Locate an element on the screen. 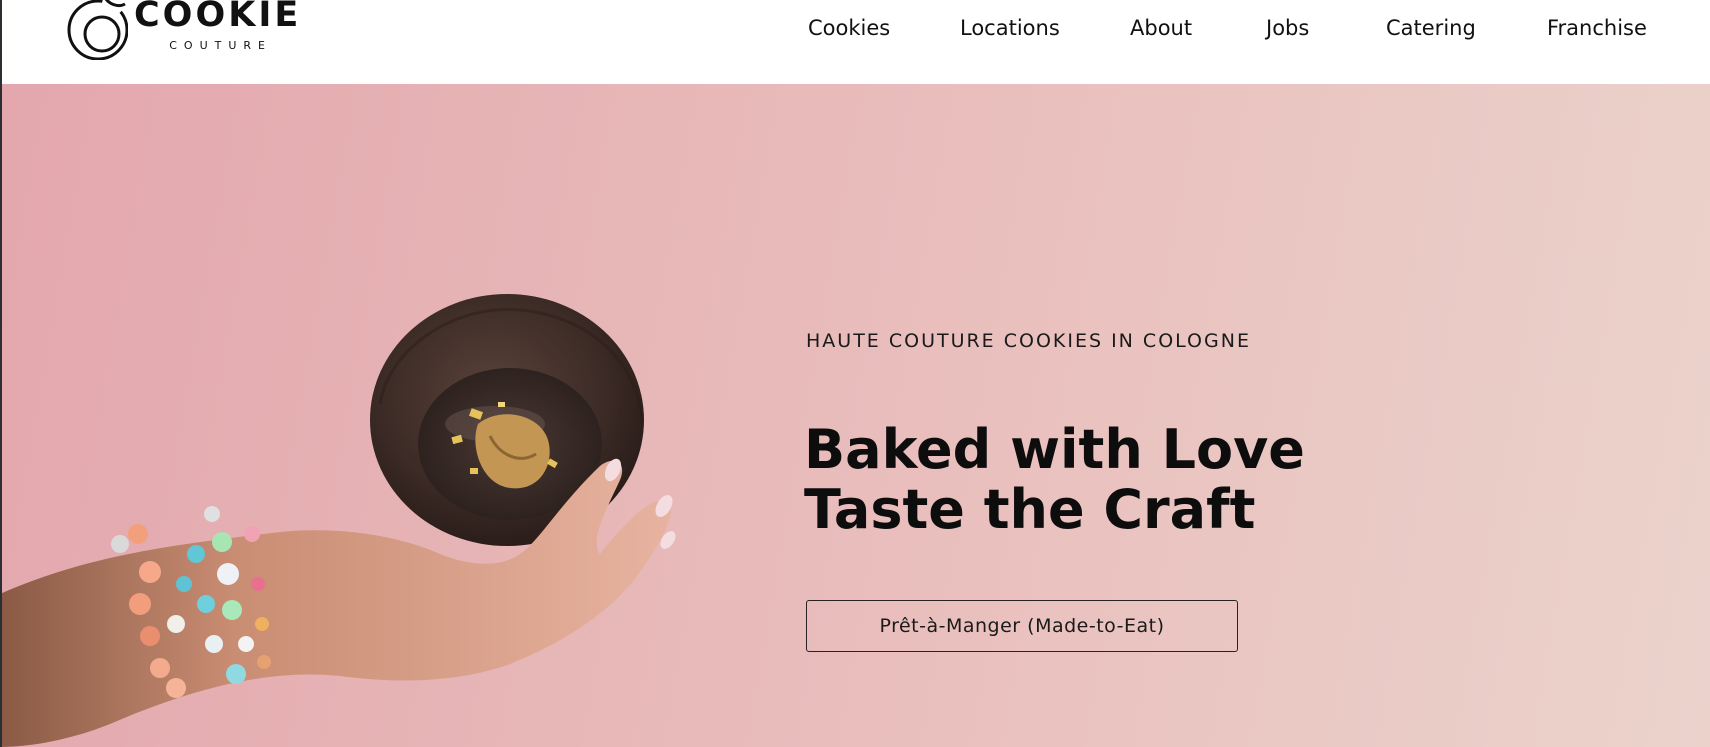 The width and height of the screenshot is (1710, 747). hero-headline-line2: Taste the Craft is located at coordinates (1030, 509).